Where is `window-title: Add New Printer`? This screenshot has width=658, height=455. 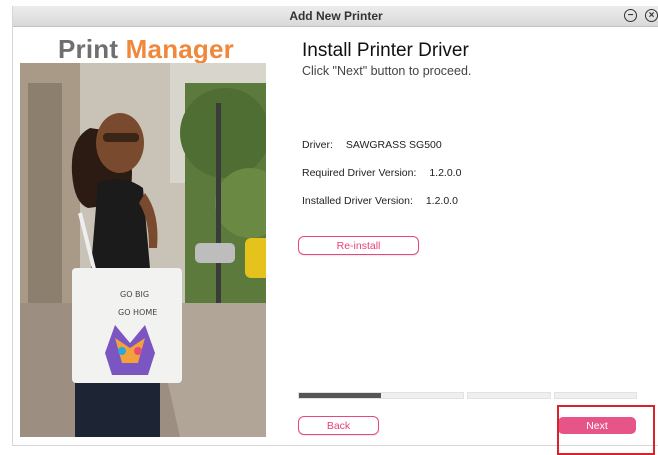 window-title: Add New Printer is located at coordinates (336, 16).